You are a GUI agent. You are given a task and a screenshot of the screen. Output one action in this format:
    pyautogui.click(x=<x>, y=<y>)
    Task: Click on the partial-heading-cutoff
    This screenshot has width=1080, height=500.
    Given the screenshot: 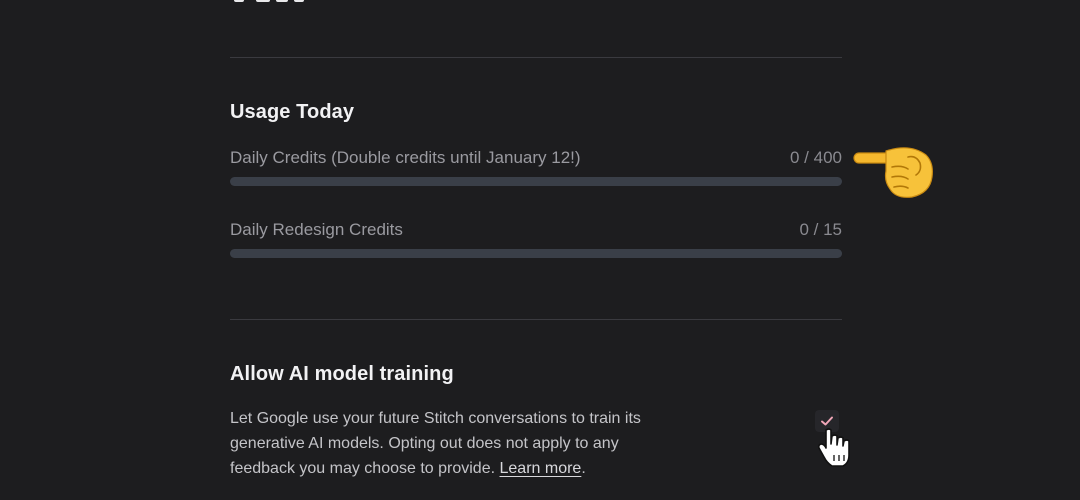 What is the action you would take?
    pyautogui.click(x=302, y=1)
    